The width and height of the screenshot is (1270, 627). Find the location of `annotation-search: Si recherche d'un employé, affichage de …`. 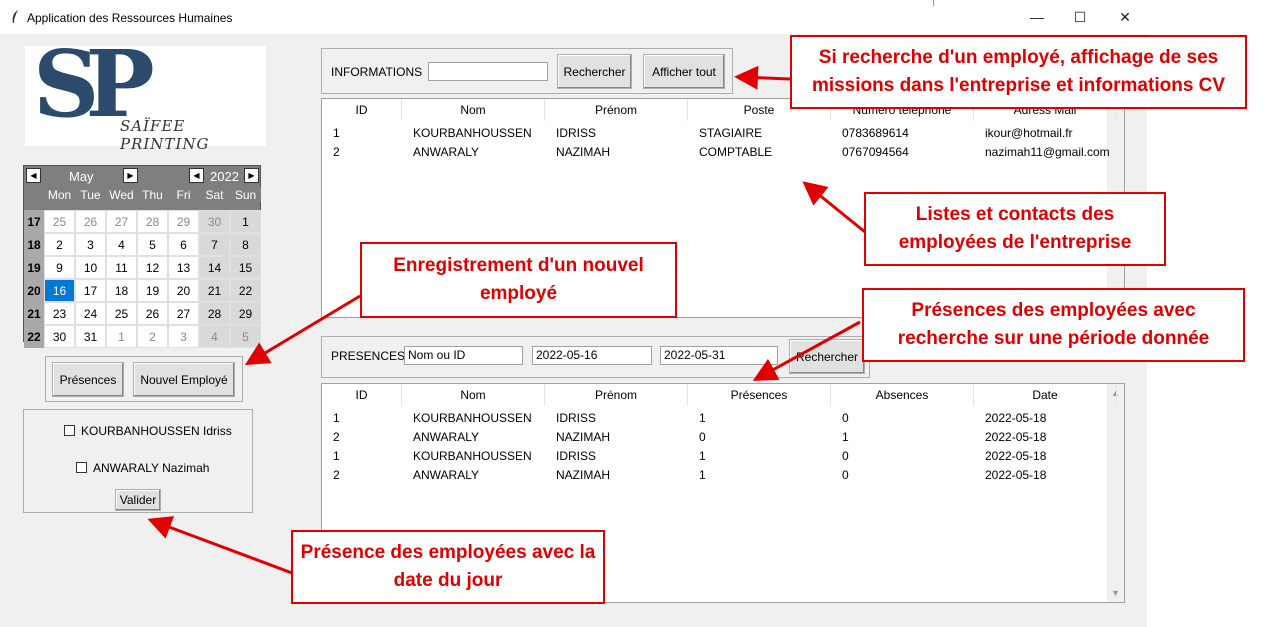

annotation-search: Si recherche d'un employé, affichage de … is located at coordinates (1018, 72).